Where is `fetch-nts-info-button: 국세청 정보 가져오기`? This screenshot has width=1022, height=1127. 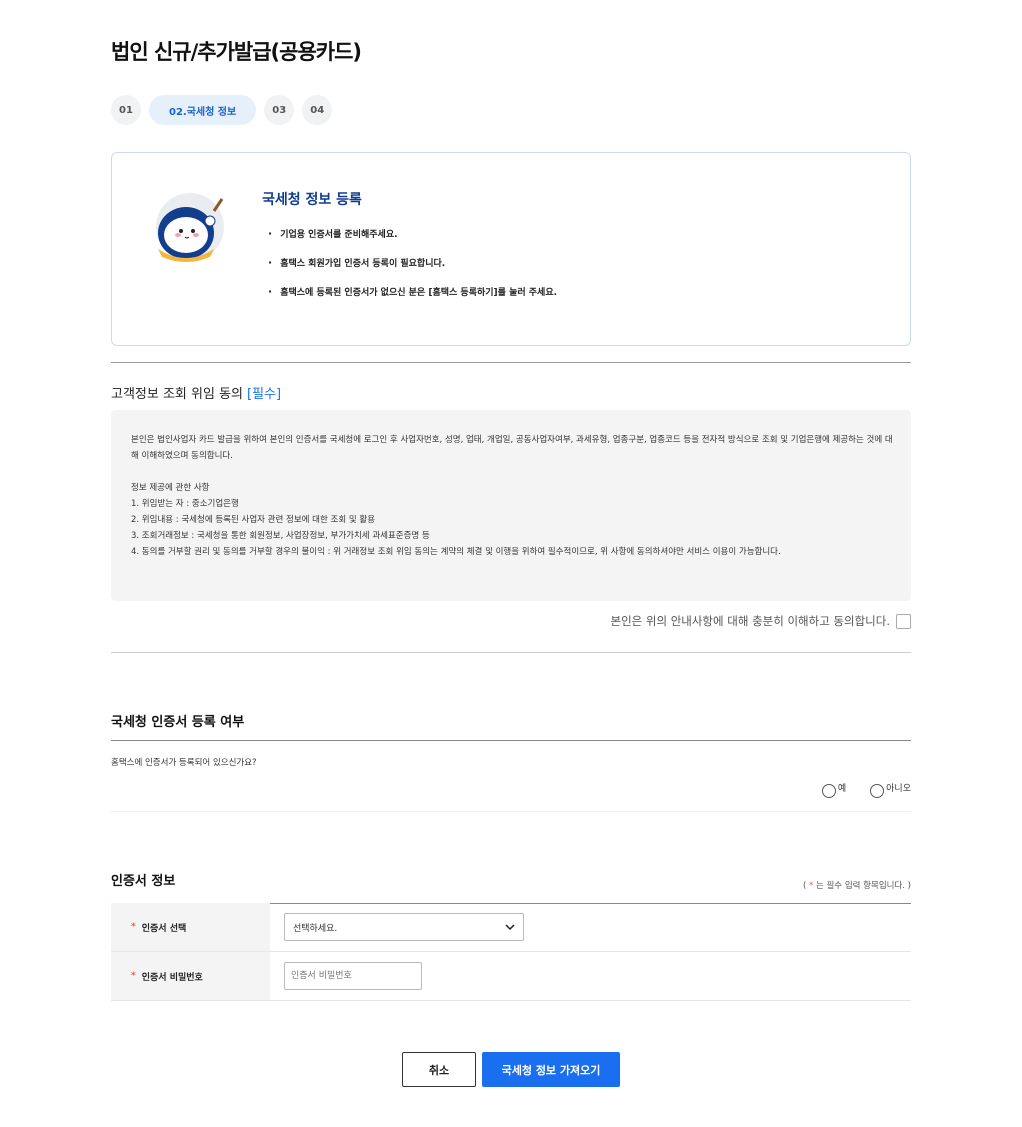 fetch-nts-info-button: 국세청 정보 가져오기 is located at coordinates (551, 1069).